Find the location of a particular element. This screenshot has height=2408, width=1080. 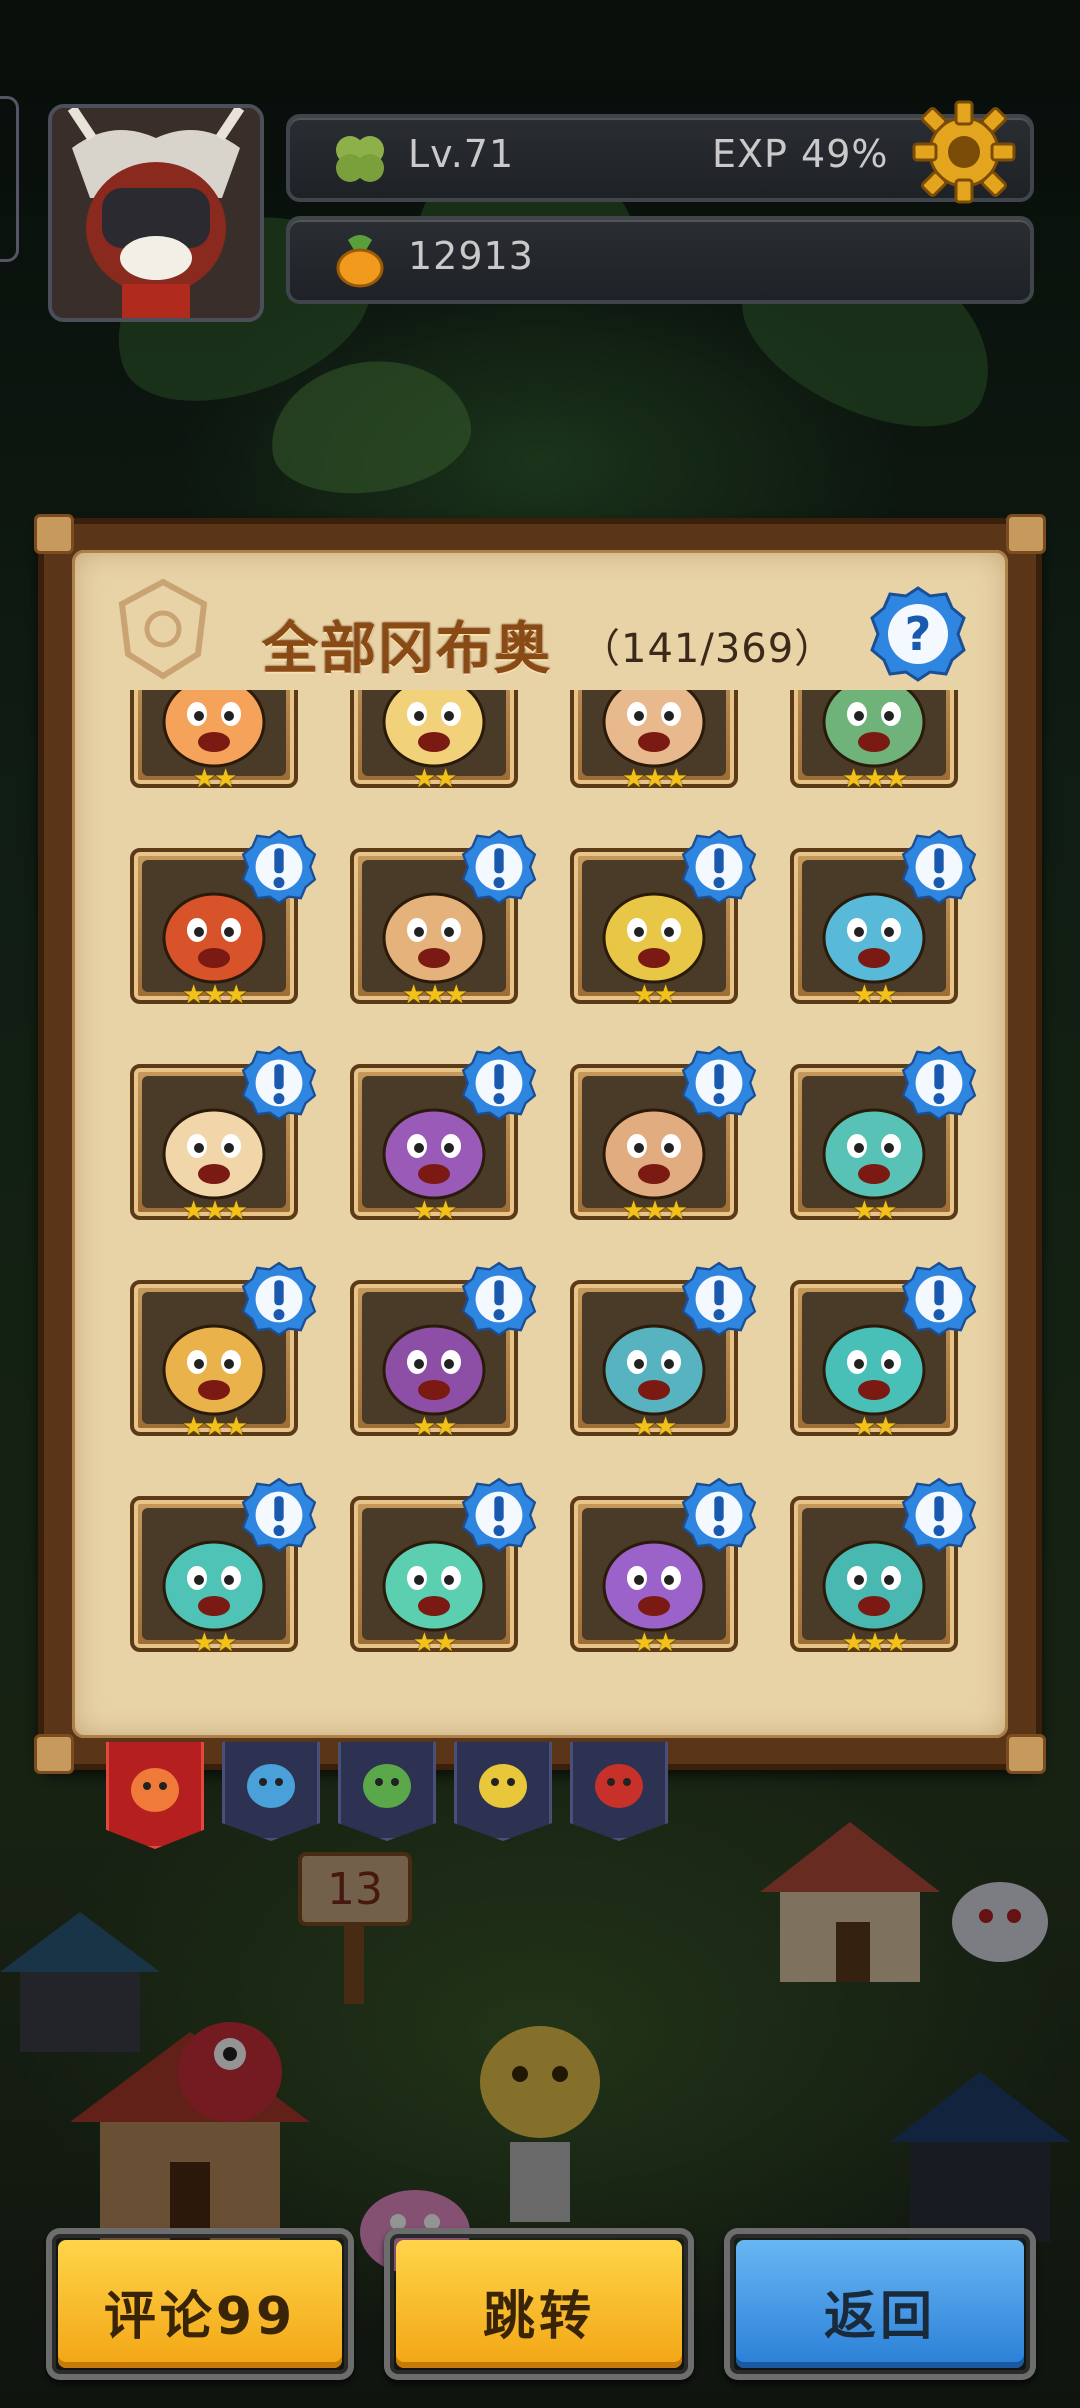

side-menu-tab is located at coordinates (9, 179).